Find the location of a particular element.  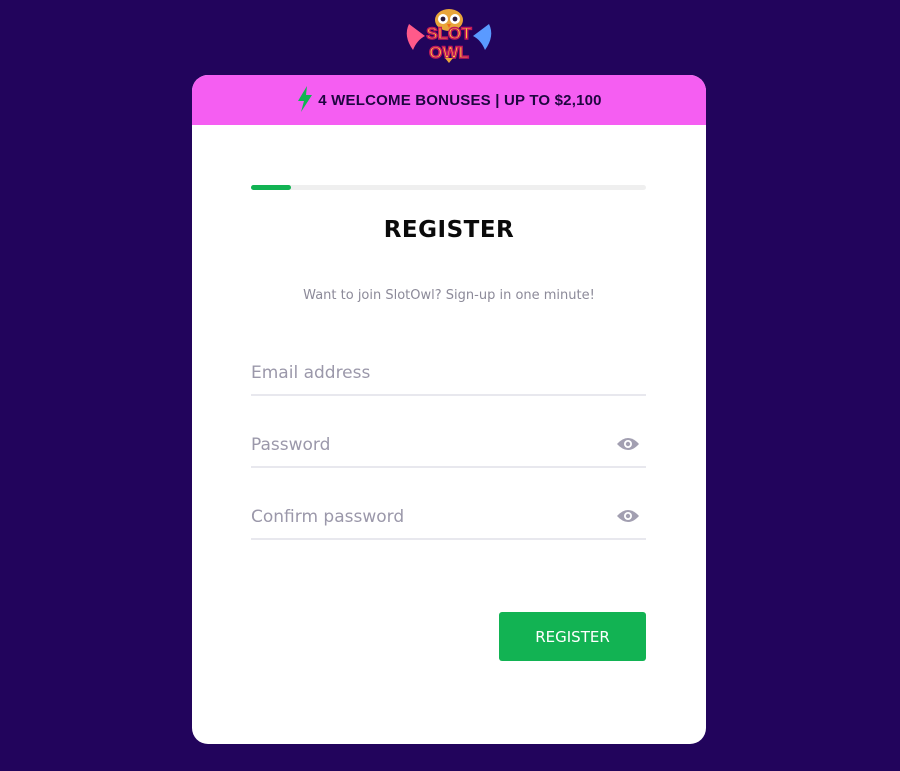

page-title: REGISTER is located at coordinates (449, 230).